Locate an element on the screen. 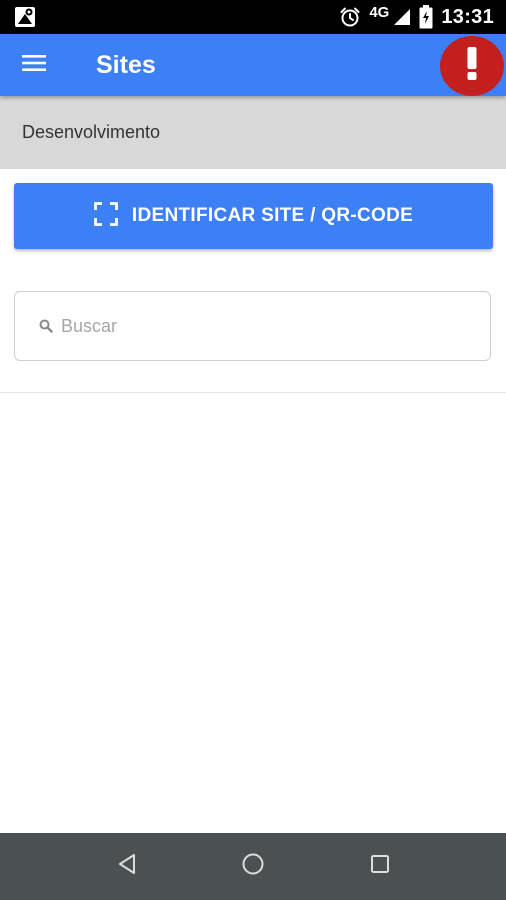  network-type-label: 4G is located at coordinates (379, 12).